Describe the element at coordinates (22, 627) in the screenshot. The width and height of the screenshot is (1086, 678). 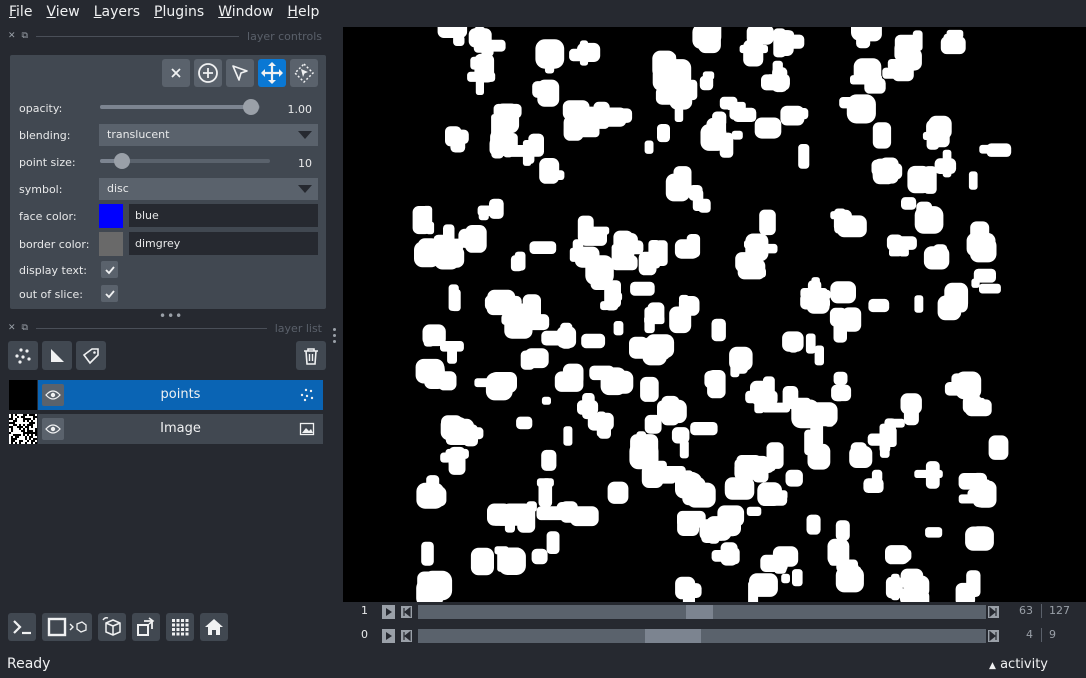
I see `console-button` at that location.